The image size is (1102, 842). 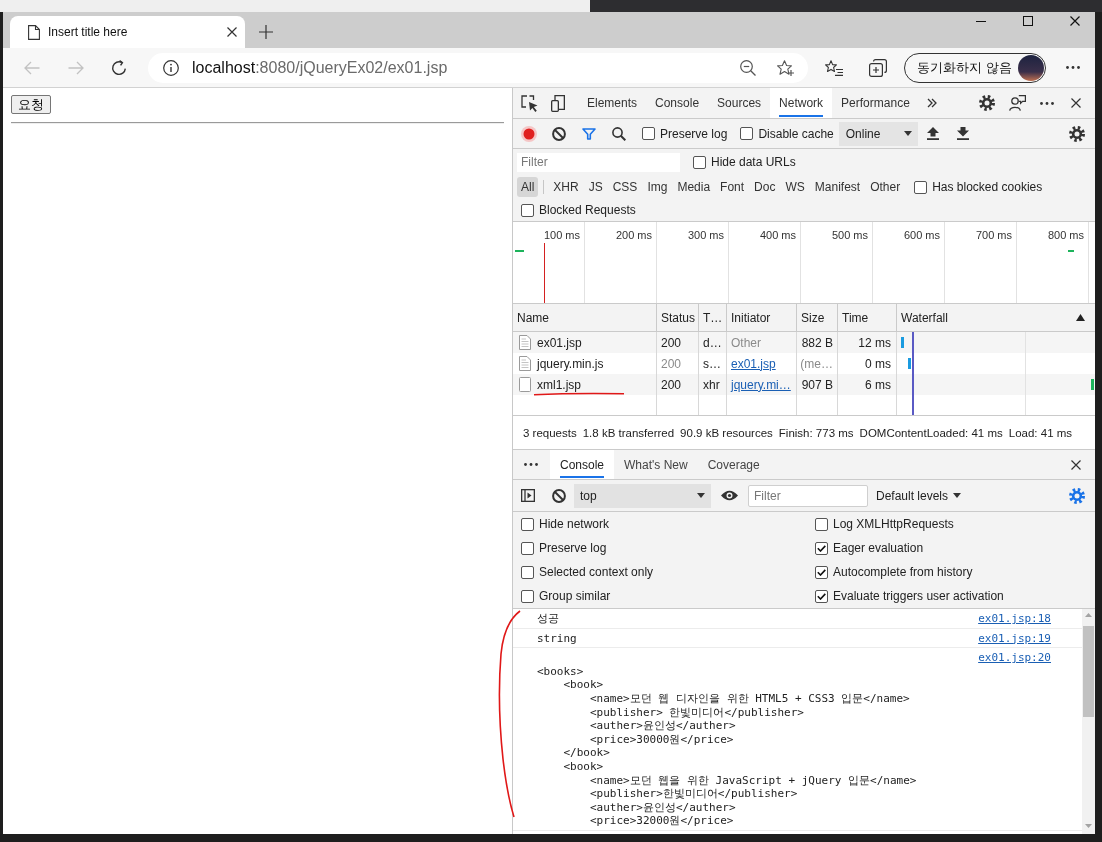 What do you see at coordinates (559, 384) in the screenshot?
I see `request-name: xml1.jsp` at bounding box center [559, 384].